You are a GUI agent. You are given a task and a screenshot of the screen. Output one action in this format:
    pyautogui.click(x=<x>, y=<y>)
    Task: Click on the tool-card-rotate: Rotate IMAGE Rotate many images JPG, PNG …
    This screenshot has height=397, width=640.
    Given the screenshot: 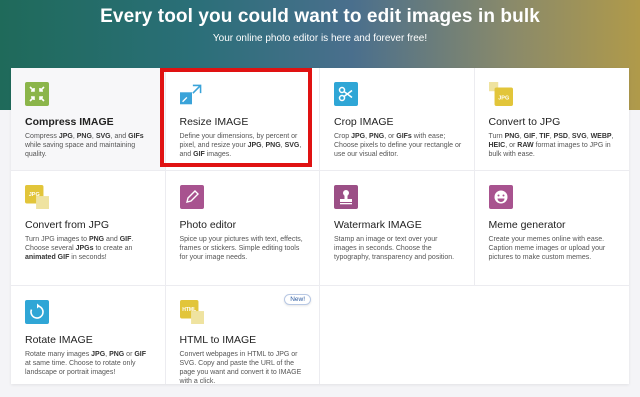 What is the action you would take?
    pyautogui.click(x=88, y=335)
    